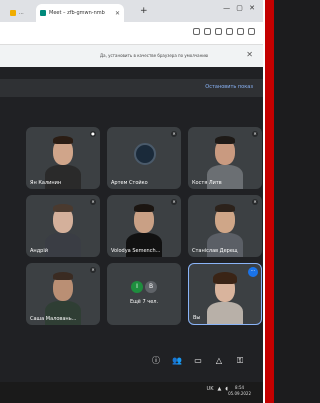 The image size is (320, 403). What do you see at coordinates (197, 318) in the screenshot?
I see `participant-name: Вы` at bounding box center [197, 318].